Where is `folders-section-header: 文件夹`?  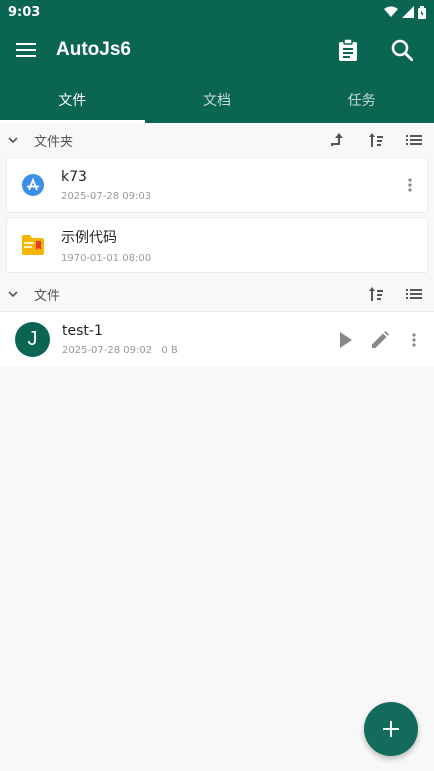
folders-section-header: 文件夹 is located at coordinates (217, 140).